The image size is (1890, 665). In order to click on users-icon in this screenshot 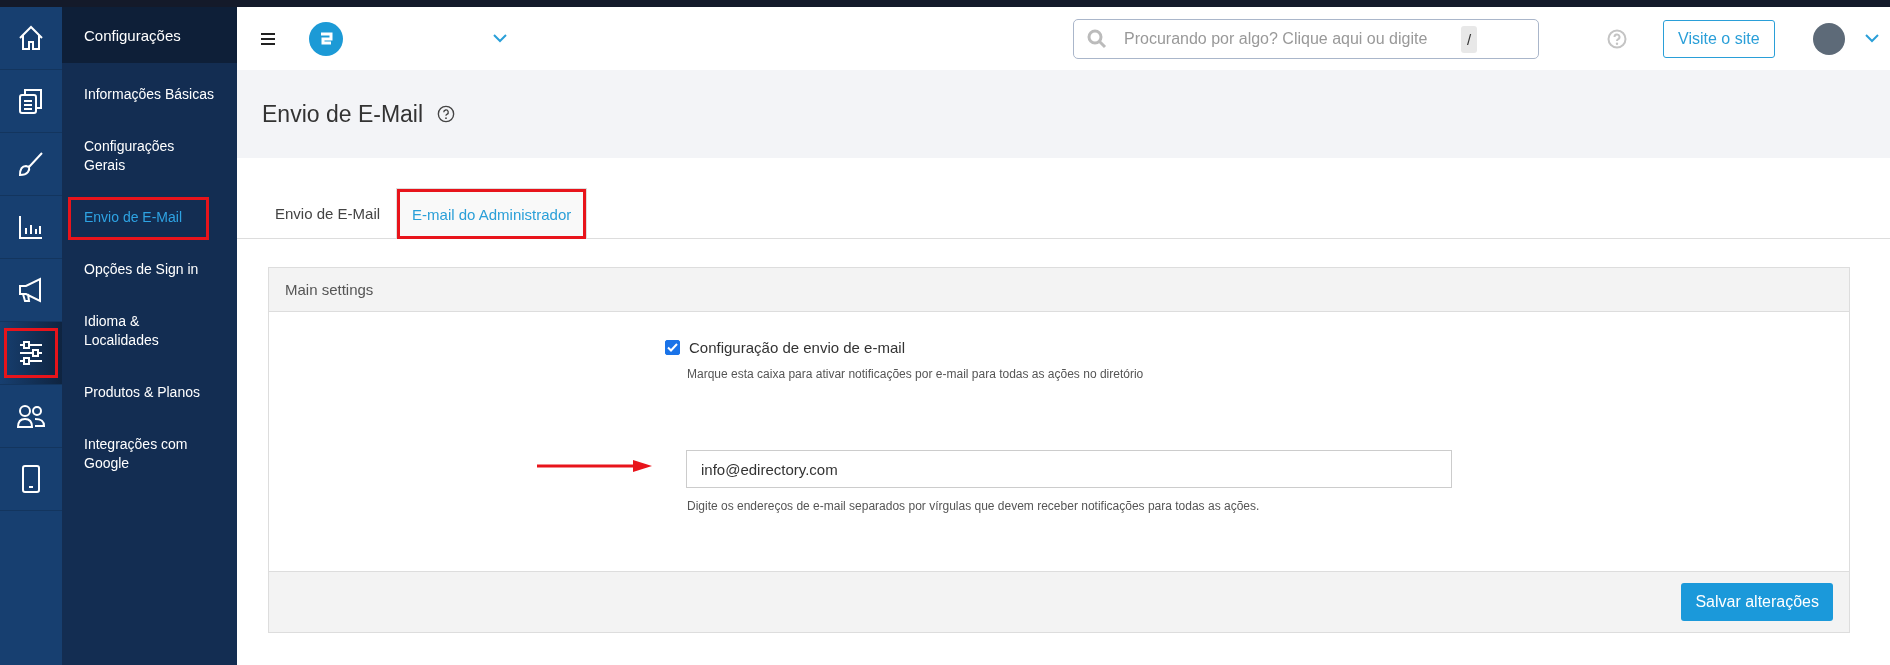, I will do `click(31, 416)`.